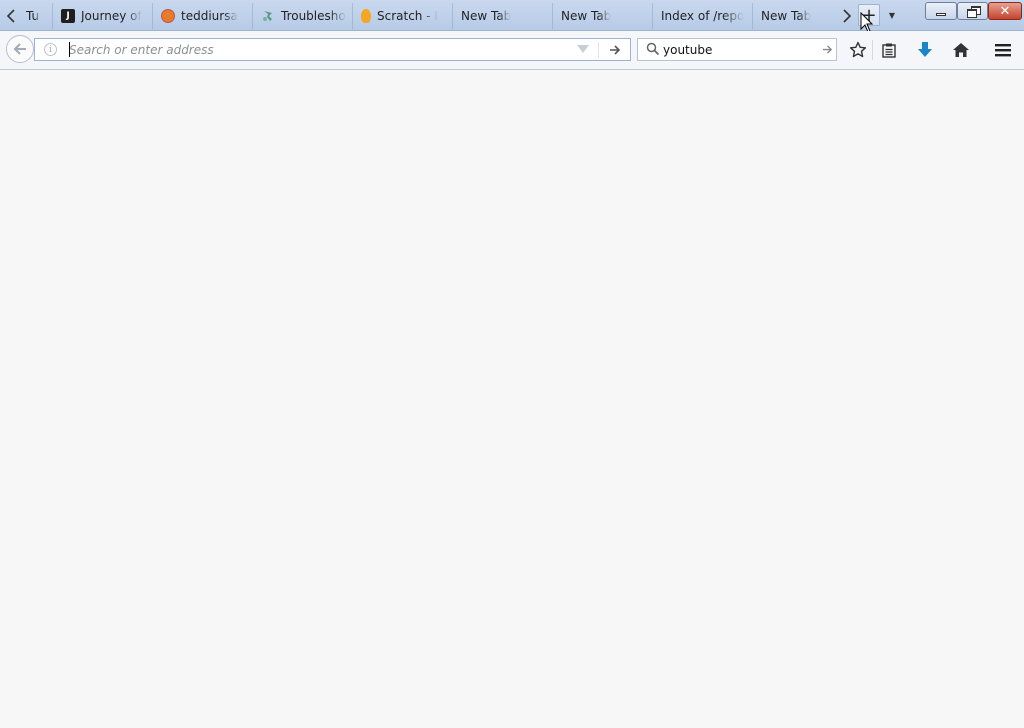  What do you see at coordinates (653, 49) in the screenshot?
I see `search-icon` at bounding box center [653, 49].